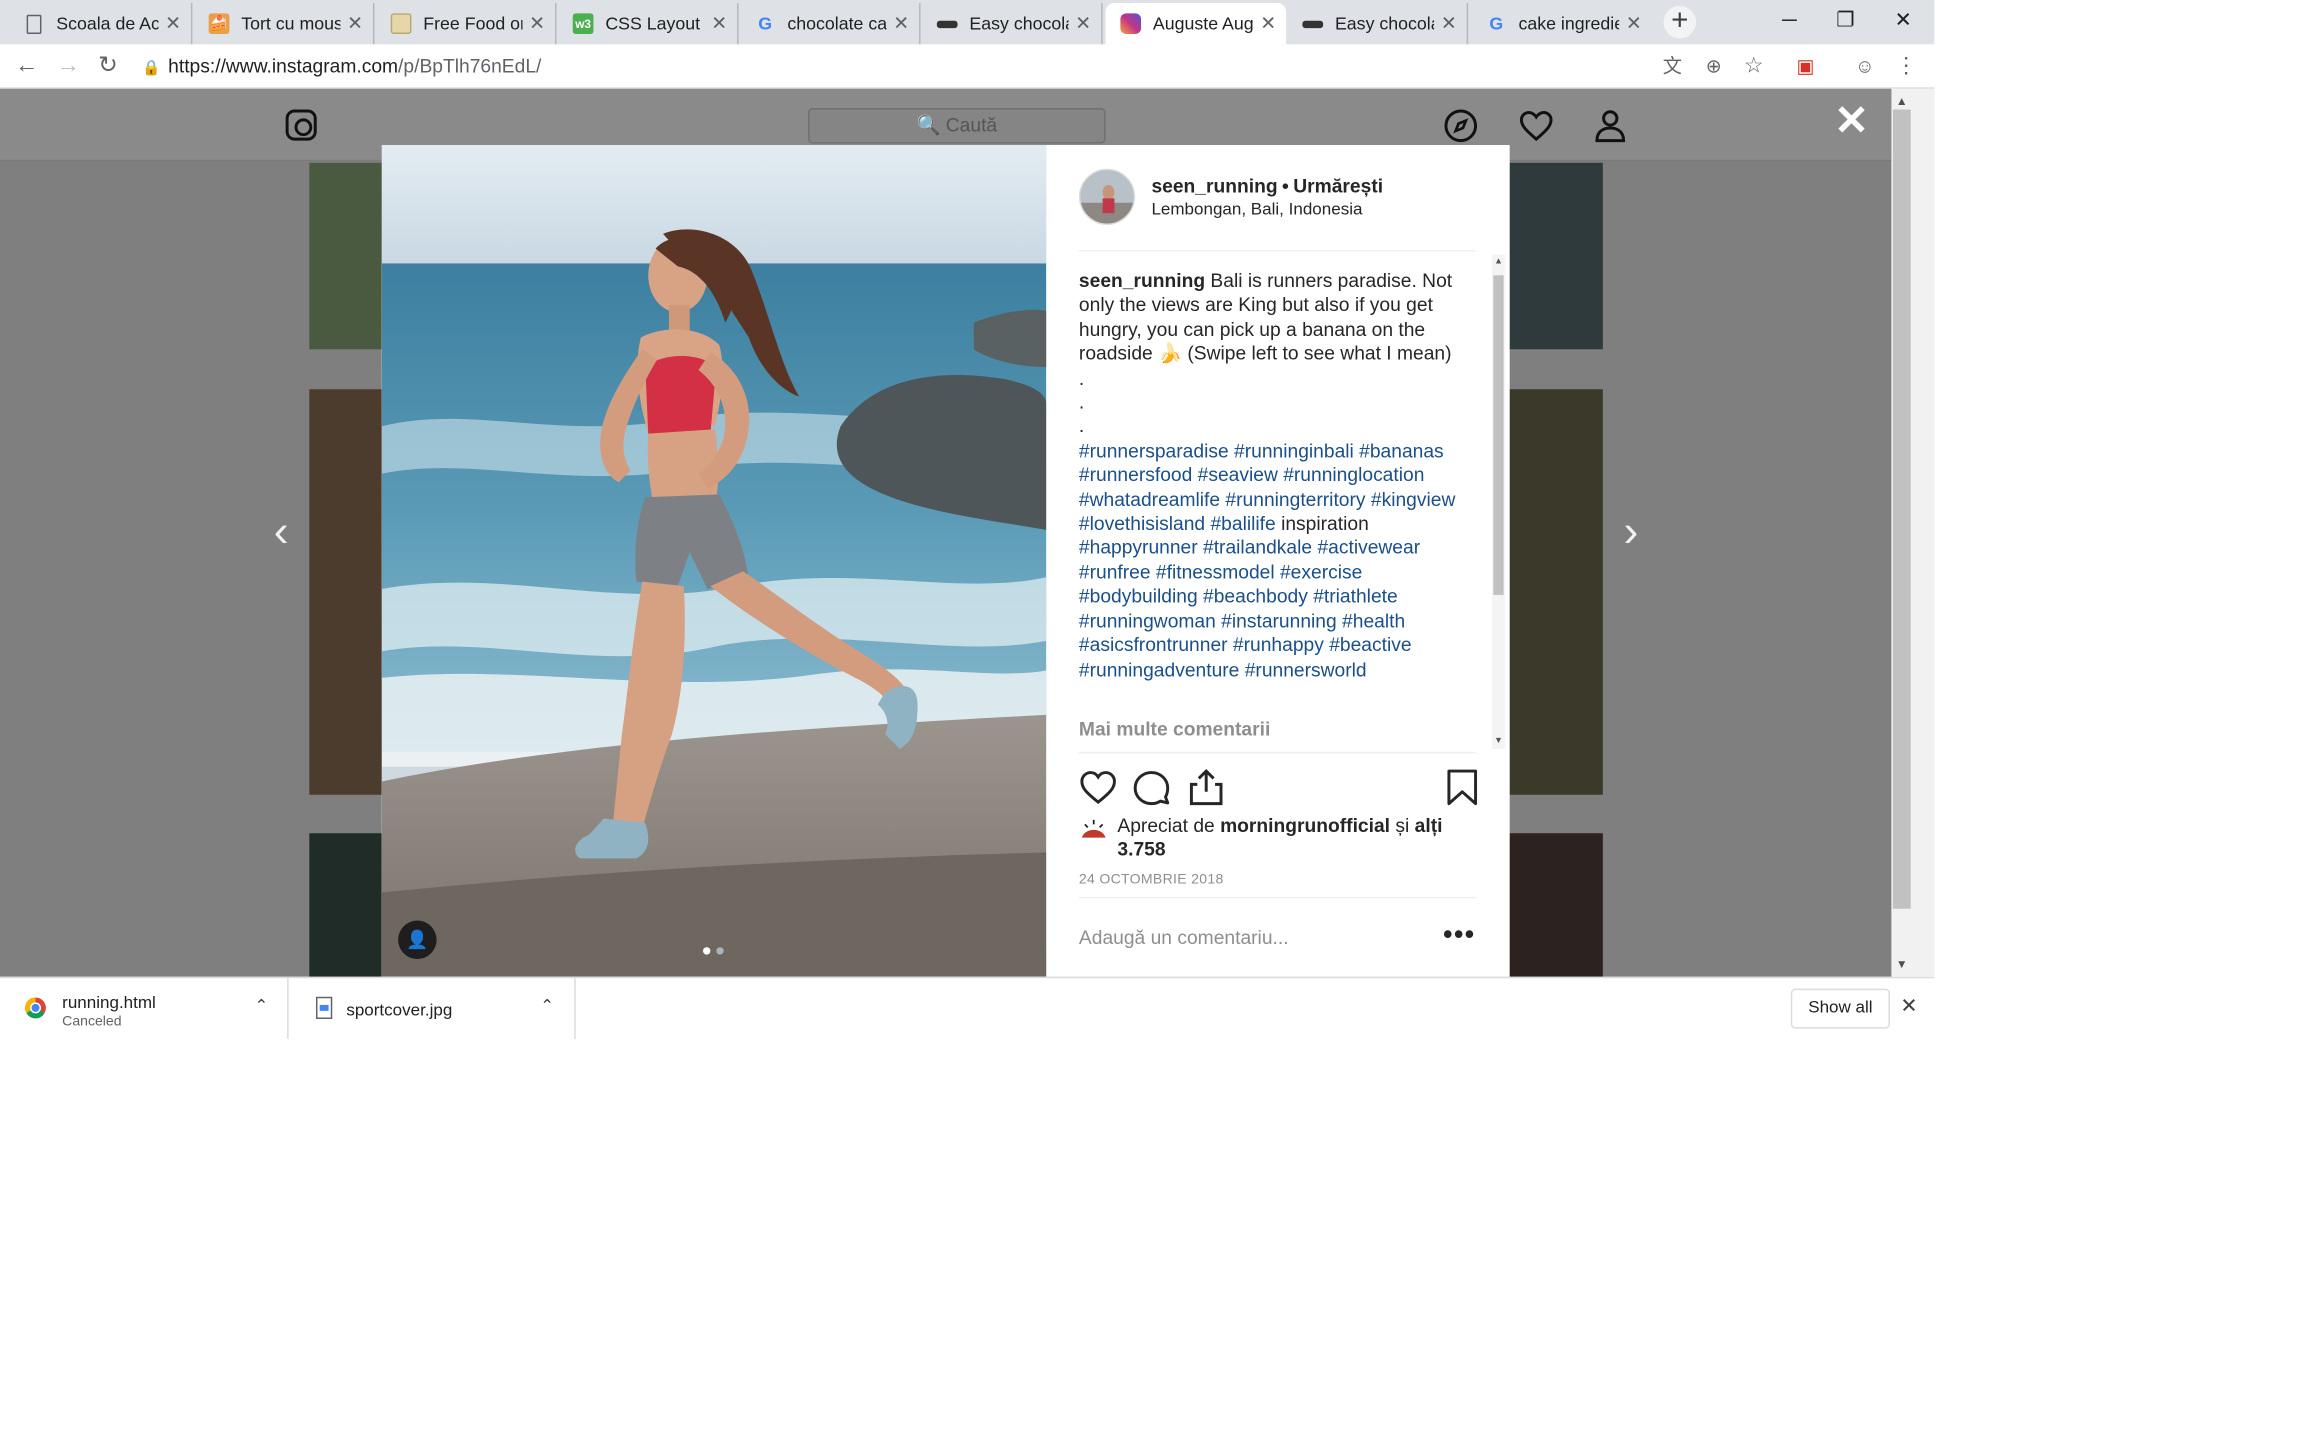 This screenshot has width=2304, height=1440. I want to click on instagram-logo-icon, so click(301, 125).